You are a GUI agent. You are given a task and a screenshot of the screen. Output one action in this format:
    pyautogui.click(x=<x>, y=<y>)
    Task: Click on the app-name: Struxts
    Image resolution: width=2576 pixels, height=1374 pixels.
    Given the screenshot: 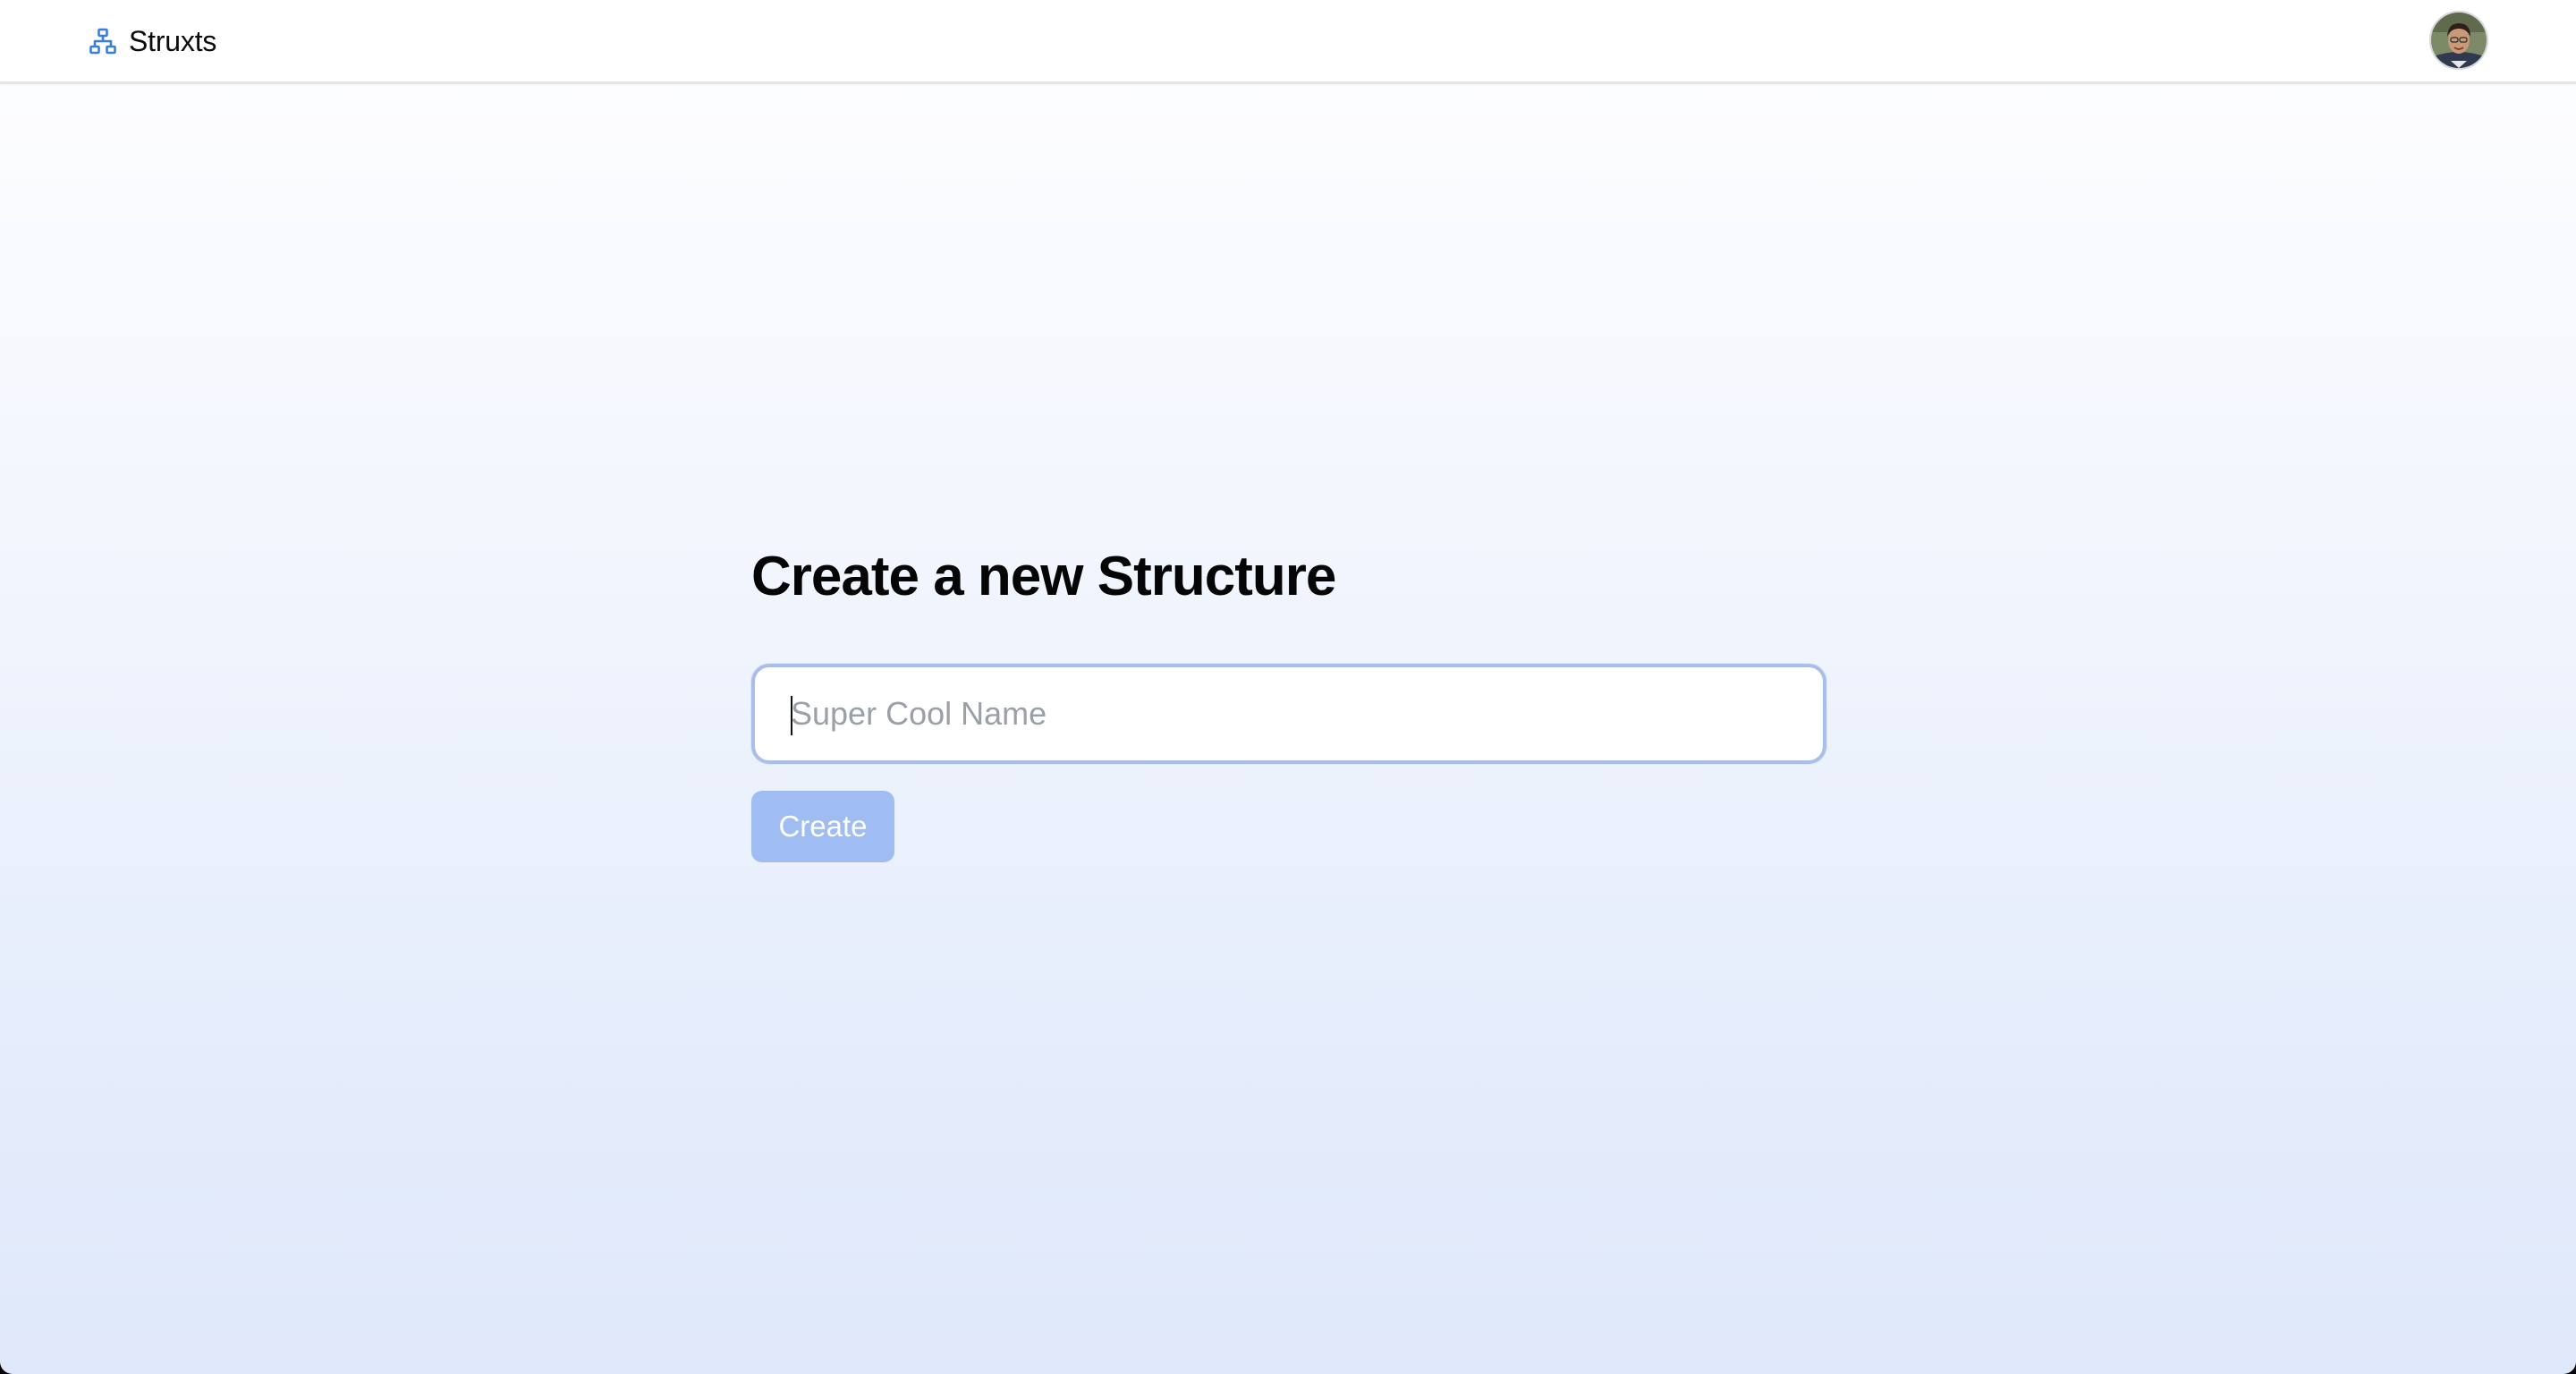 What is the action you would take?
    pyautogui.click(x=173, y=40)
    